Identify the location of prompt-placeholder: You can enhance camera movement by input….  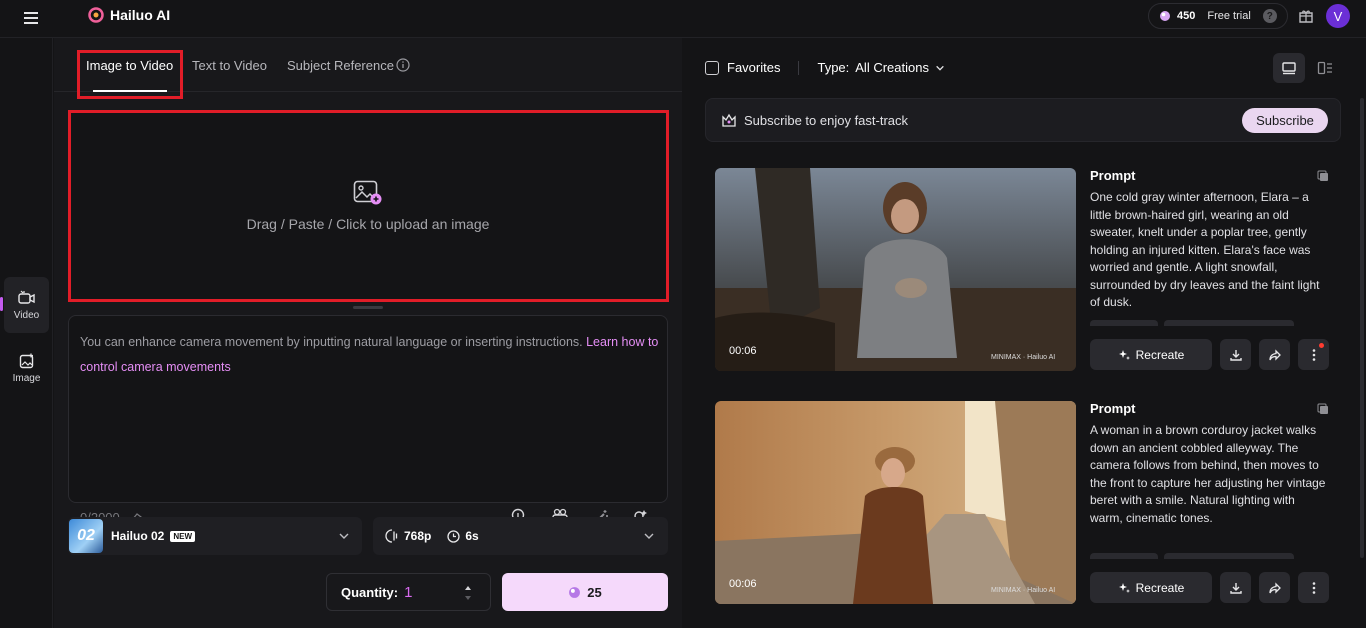
(372, 355).